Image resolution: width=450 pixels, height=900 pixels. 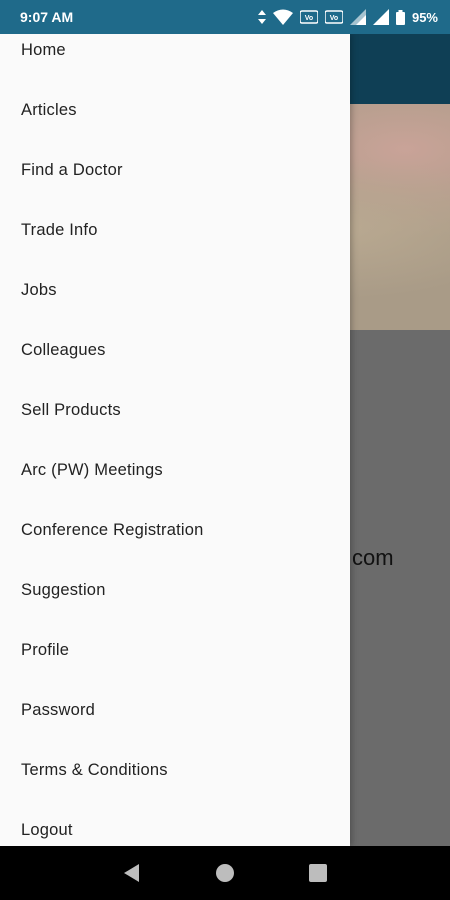 I want to click on menu-item-sell-products: Sell Products, so click(x=175, y=410).